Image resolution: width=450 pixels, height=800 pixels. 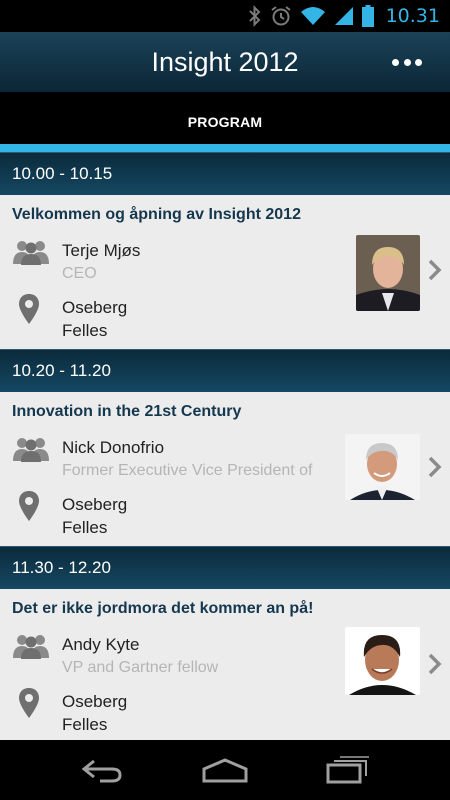 What do you see at coordinates (187, 470) in the screenshot?
I see `speaker-role: Former Executive Vice President of` at bounding box center [187, 470].